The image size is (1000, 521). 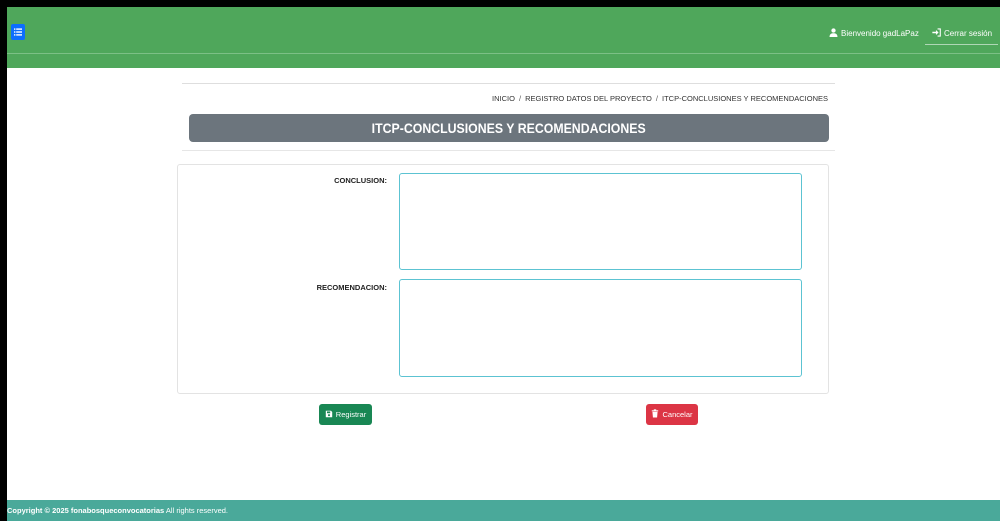 I want to click on logout-underline, so click(x=961, y=44).